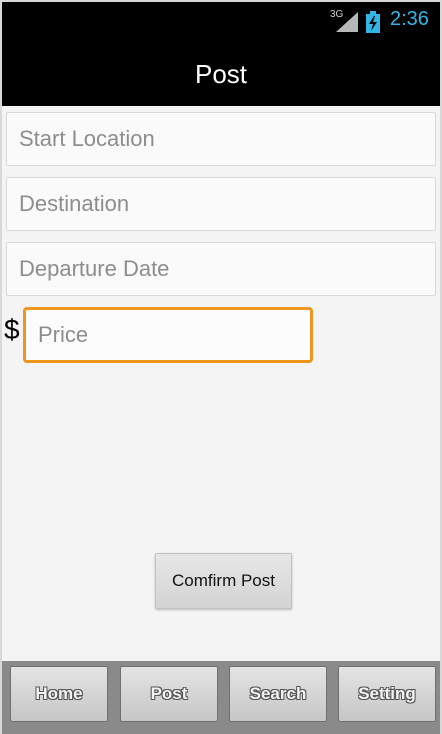  I want to click on battery-charging-icon, so click(373, 22).